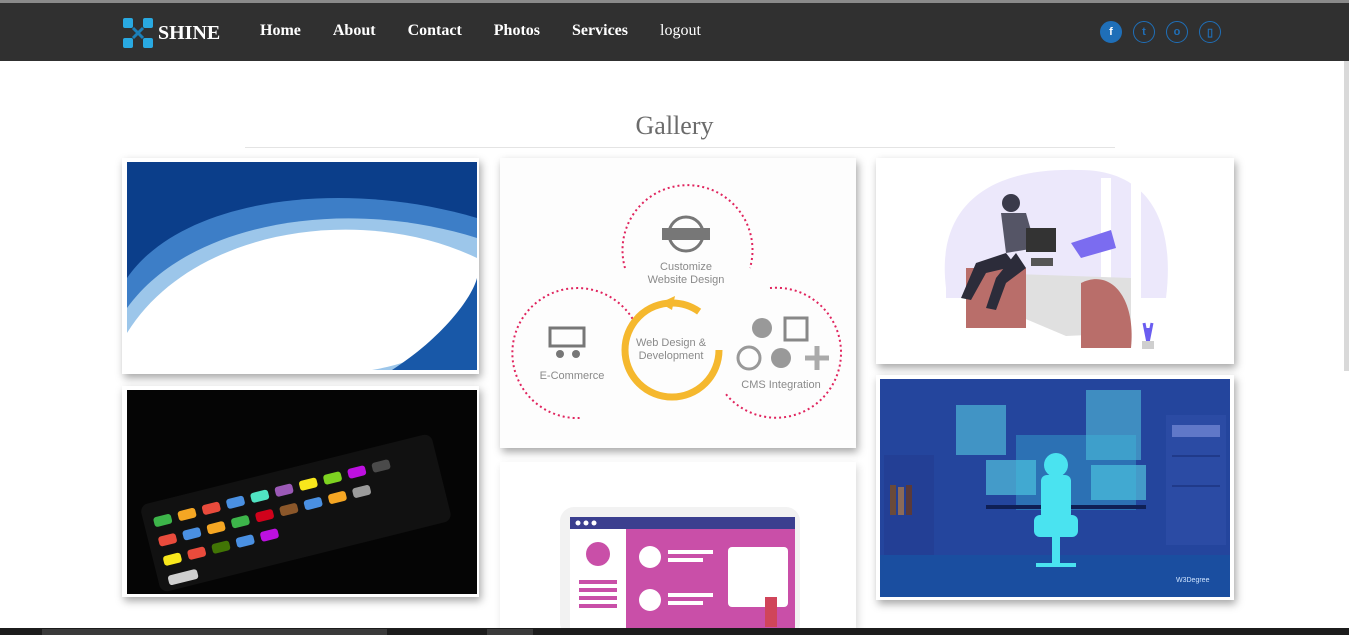 The height and width of the screenshot is (635, 1349). Describe the element at coordinates (671, 349) in the screenshot. I see `diagram-center-label: Web Design & Development` at that location.